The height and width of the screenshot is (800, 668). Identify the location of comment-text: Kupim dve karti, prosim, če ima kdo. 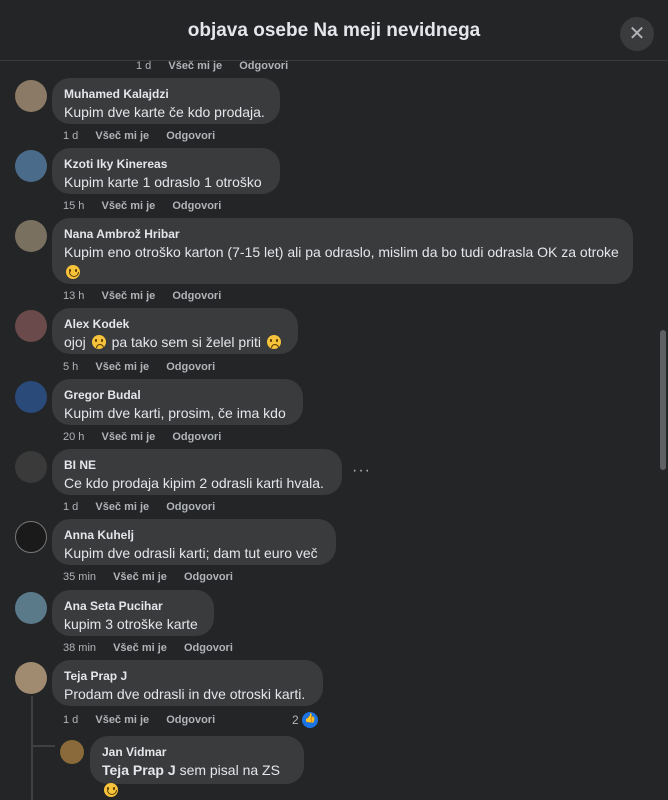
(175, 413).